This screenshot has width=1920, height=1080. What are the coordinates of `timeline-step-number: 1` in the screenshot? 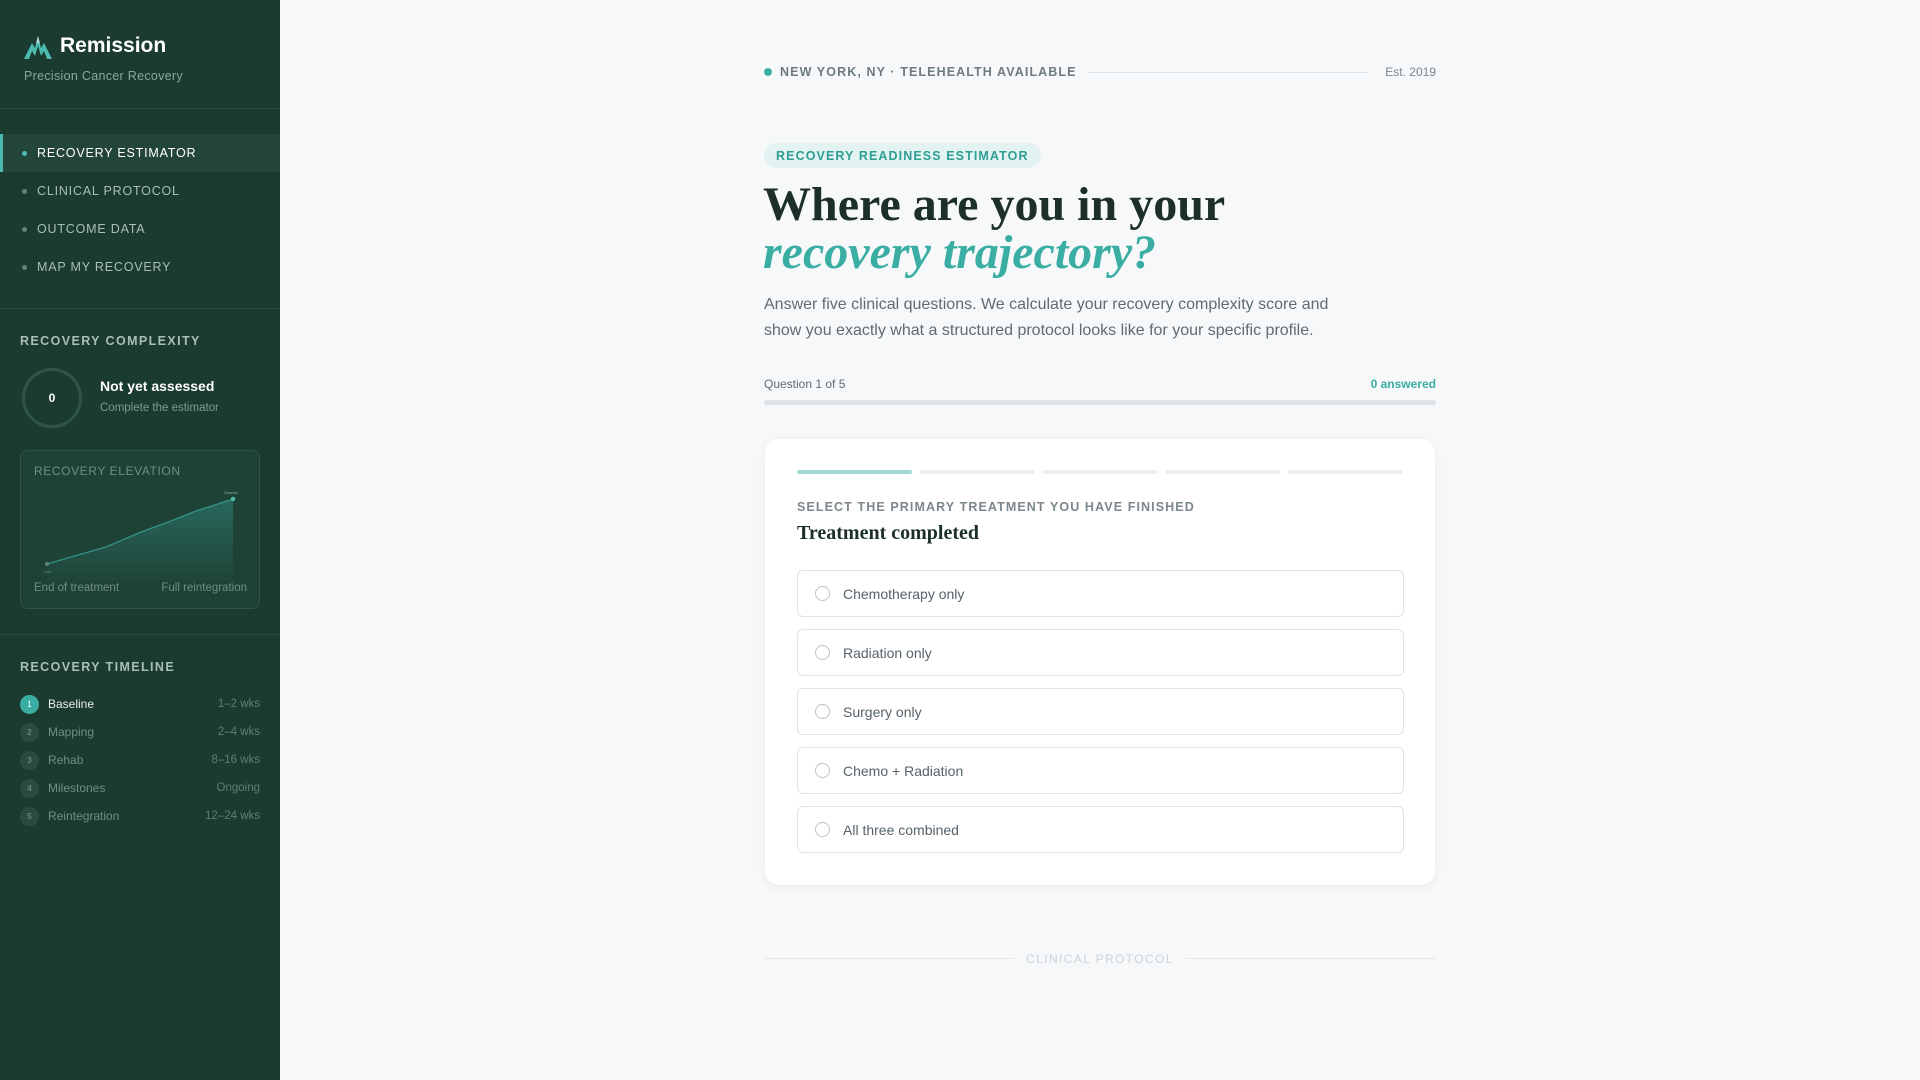 It's located at (29, 704).